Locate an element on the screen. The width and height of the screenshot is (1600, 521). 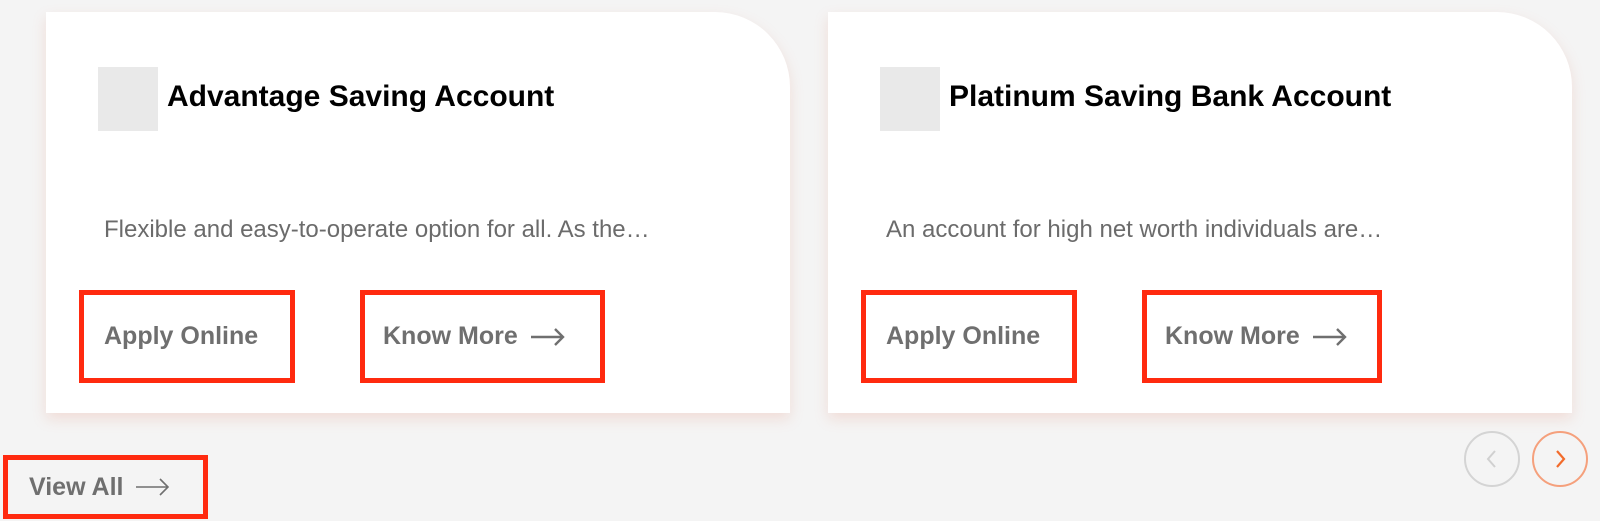
view-all-label: View All is located at coordinates (76, 486).